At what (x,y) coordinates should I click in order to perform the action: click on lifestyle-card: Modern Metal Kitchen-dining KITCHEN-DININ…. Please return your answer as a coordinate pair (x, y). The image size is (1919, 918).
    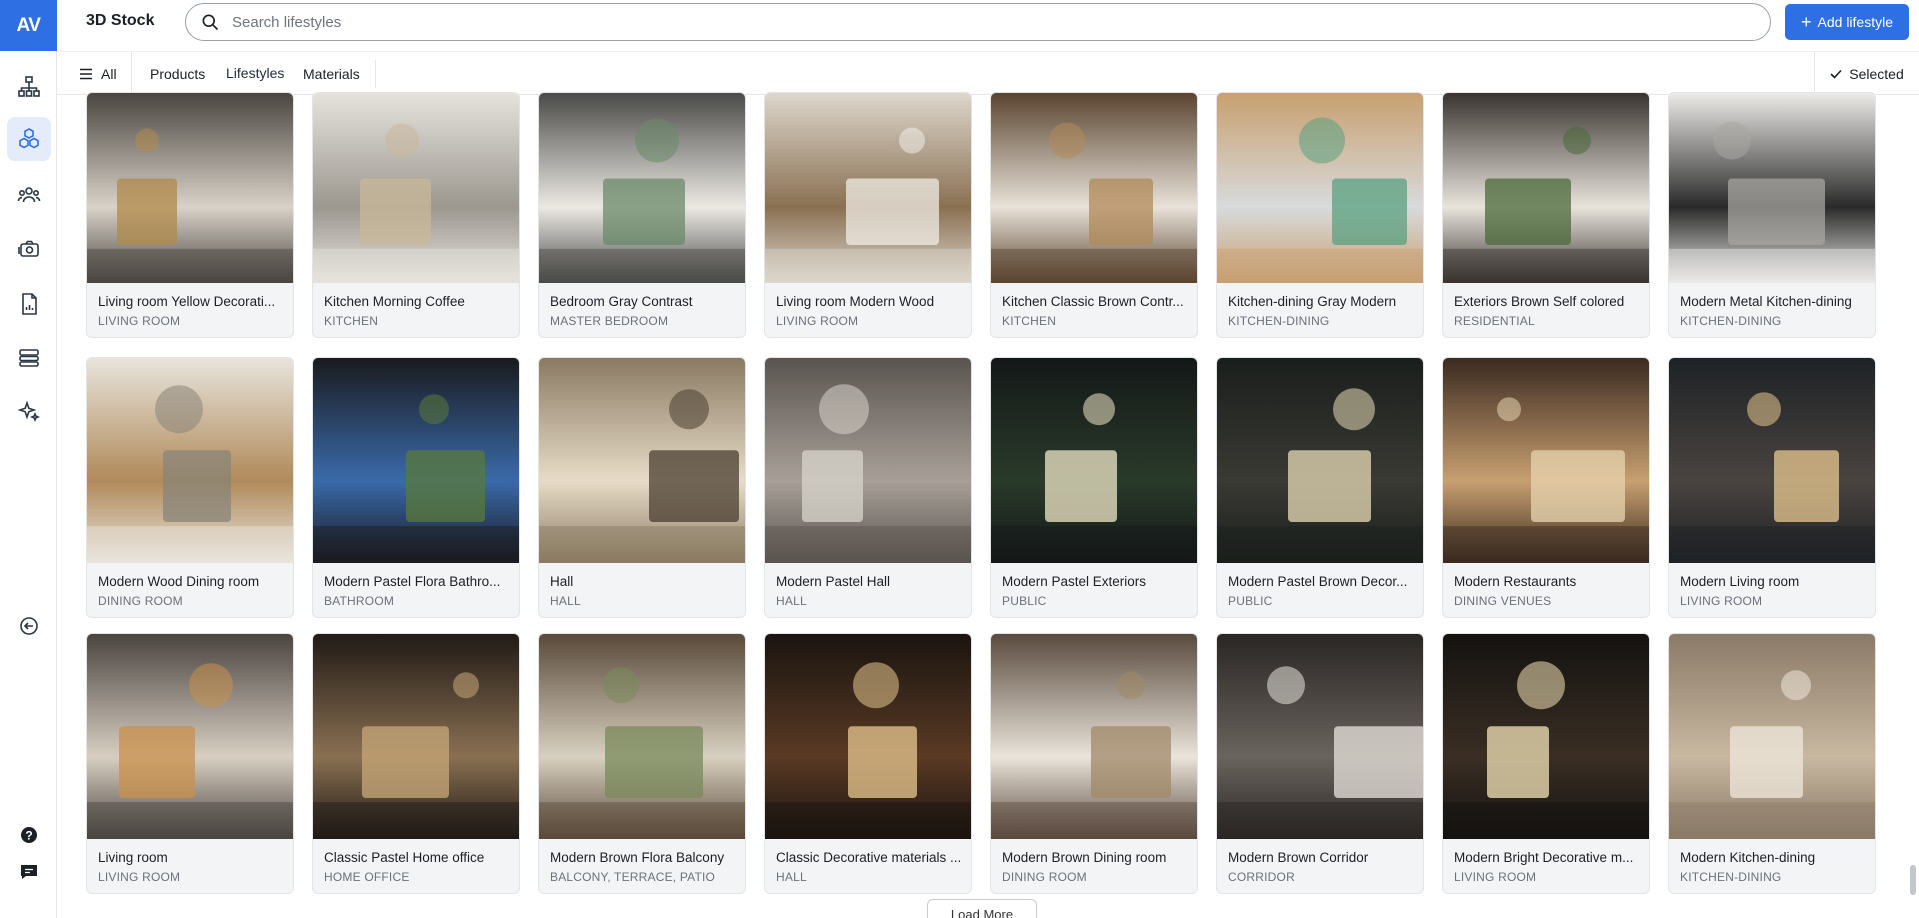
    Looking at the image, I should click on (1772, 215).